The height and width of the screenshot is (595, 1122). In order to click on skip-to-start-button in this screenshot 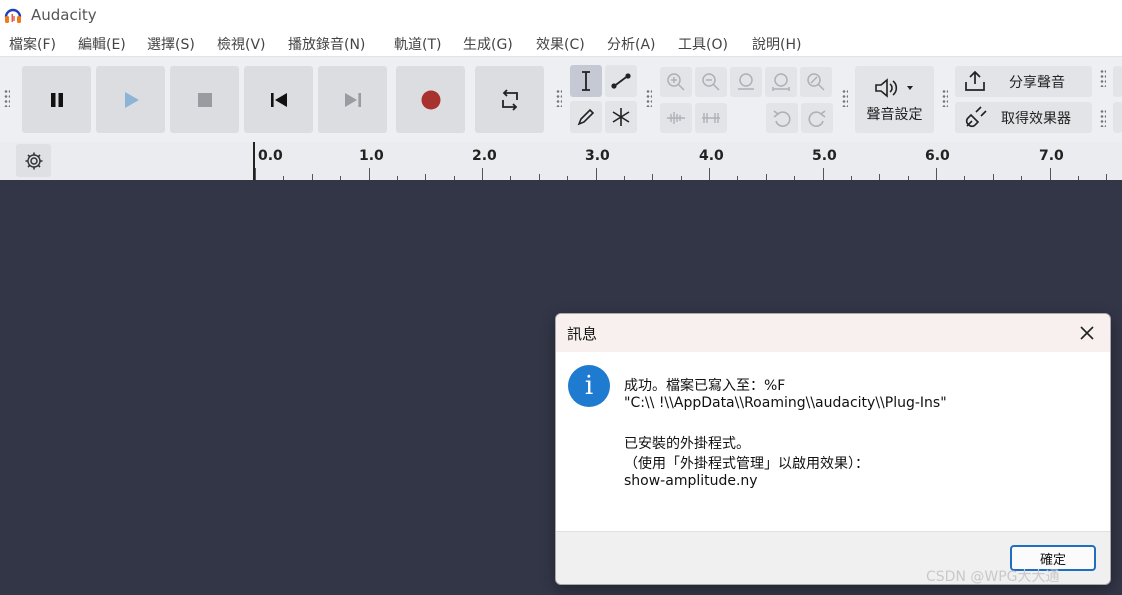, I will do `click(278, 99)`.